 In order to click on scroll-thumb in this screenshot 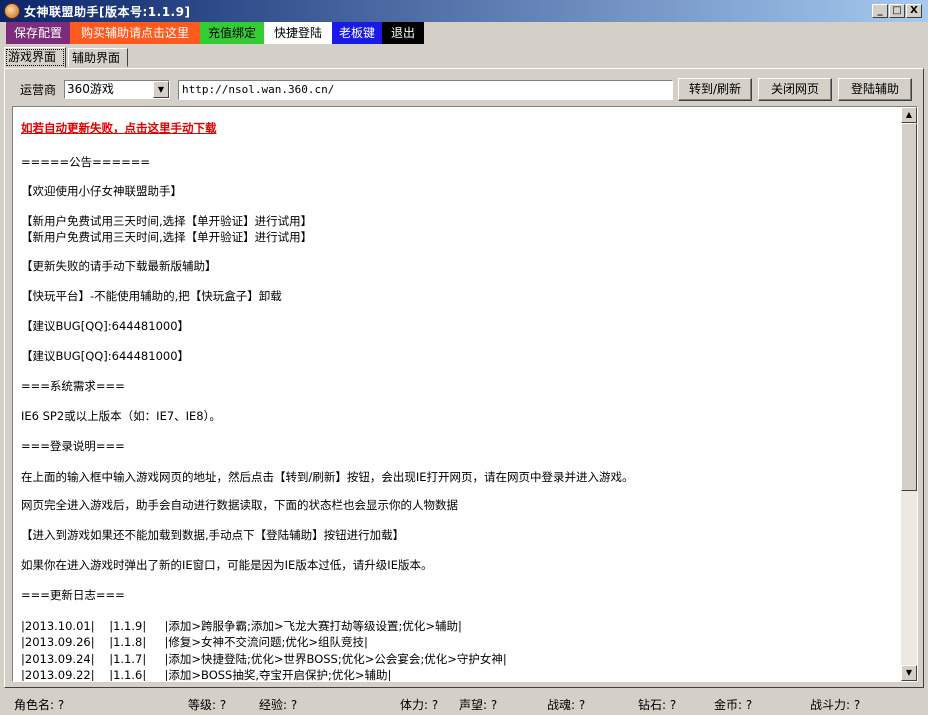, I will do `click(909, 307)`.